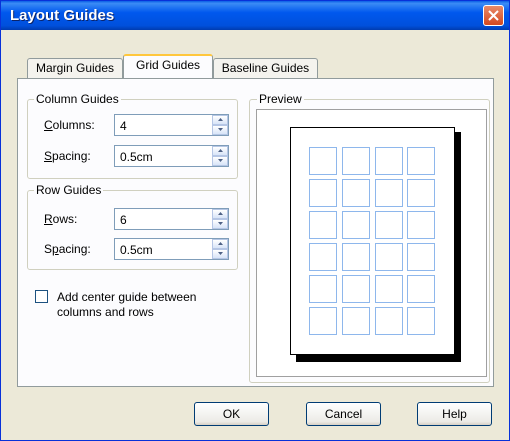 The height and width of the screenshot is (441, 510). I want to click on column-guides-group, so click(132, 139).